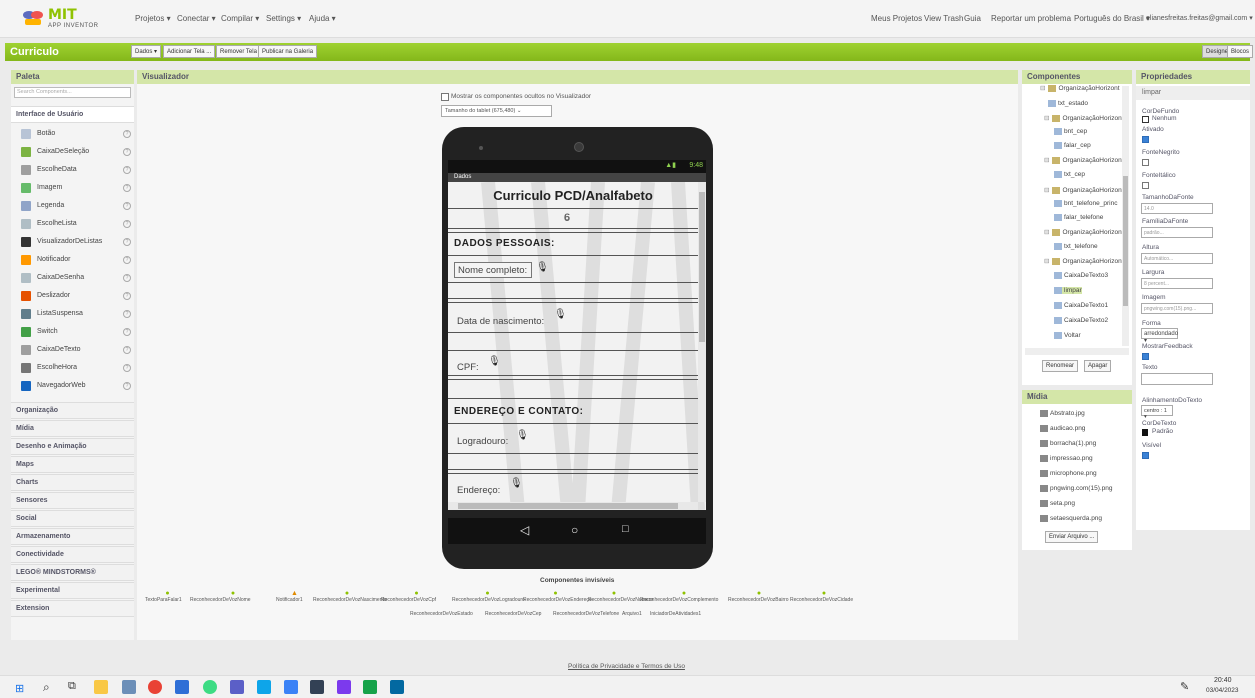 This screenshot has width=1255, height=698. I want to click on horizontal-scrollbar, so click(573, 506).